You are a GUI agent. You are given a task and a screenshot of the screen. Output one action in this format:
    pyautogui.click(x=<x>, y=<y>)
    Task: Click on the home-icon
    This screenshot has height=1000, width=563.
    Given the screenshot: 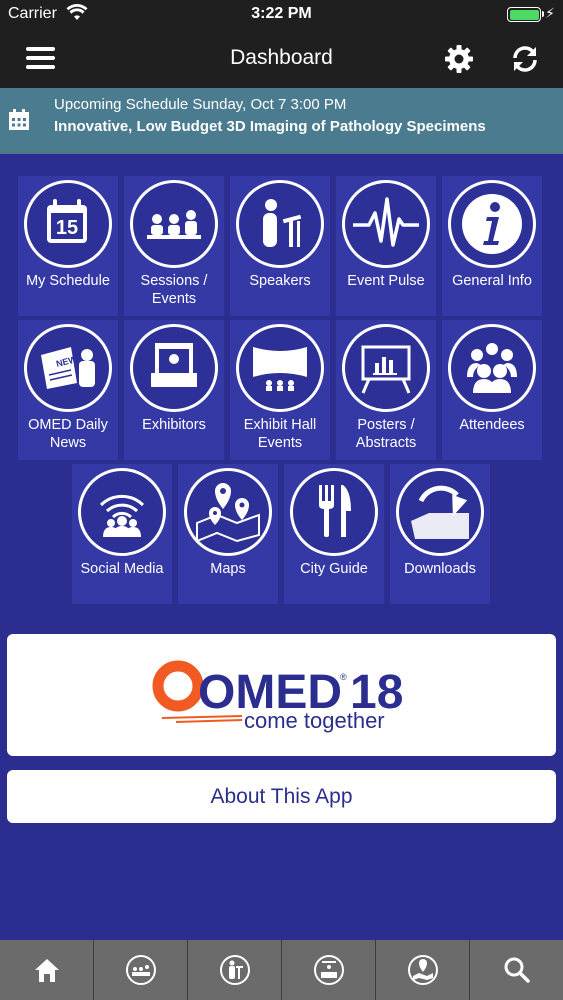 What is the action you would take?
    pyautogui.click(x=46, y=970)
    